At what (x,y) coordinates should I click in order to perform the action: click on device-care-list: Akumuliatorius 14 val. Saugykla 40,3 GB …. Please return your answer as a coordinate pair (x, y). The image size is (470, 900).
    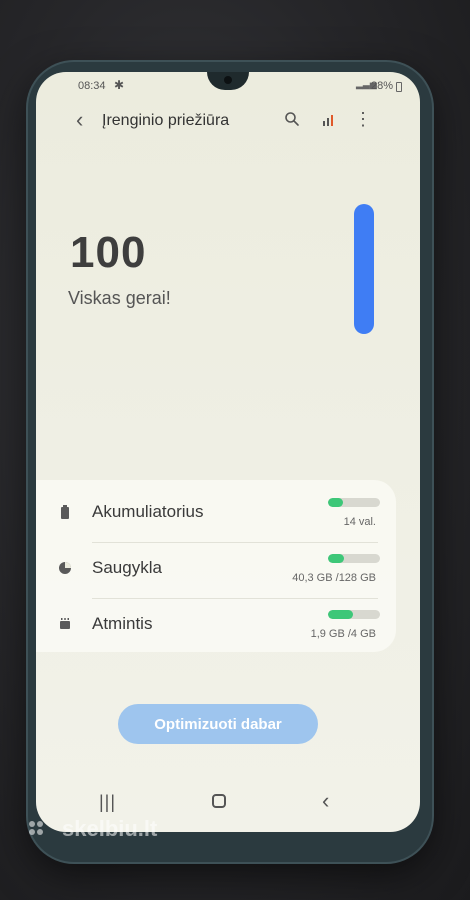
    Looking at the image, I should click on (216, 566).